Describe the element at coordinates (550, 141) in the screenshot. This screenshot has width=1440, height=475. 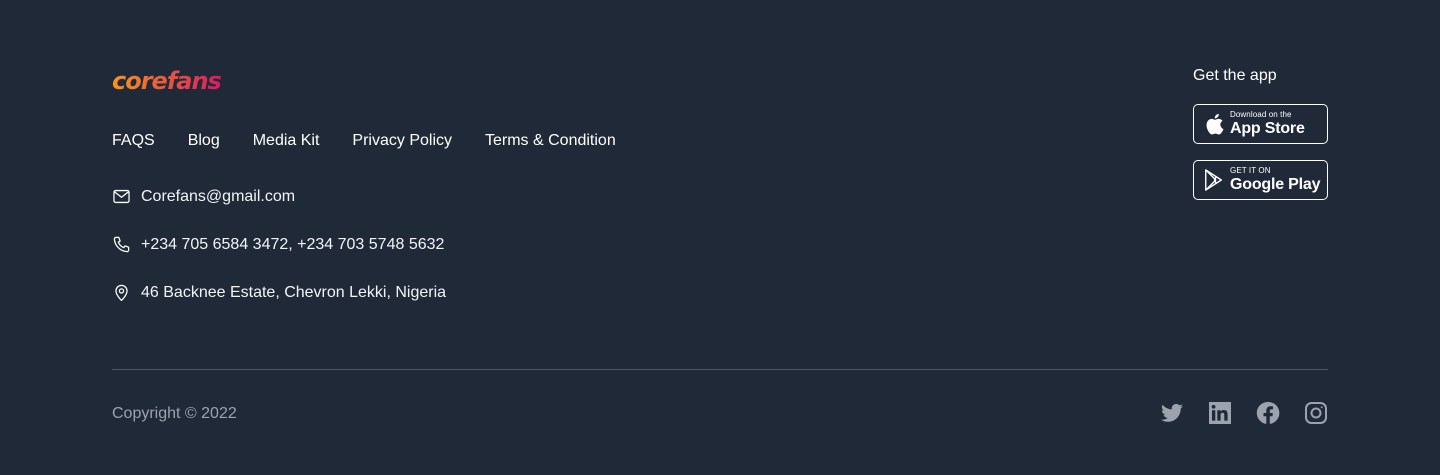
I see `nav-link-terms: Terms & Condition` at that location.